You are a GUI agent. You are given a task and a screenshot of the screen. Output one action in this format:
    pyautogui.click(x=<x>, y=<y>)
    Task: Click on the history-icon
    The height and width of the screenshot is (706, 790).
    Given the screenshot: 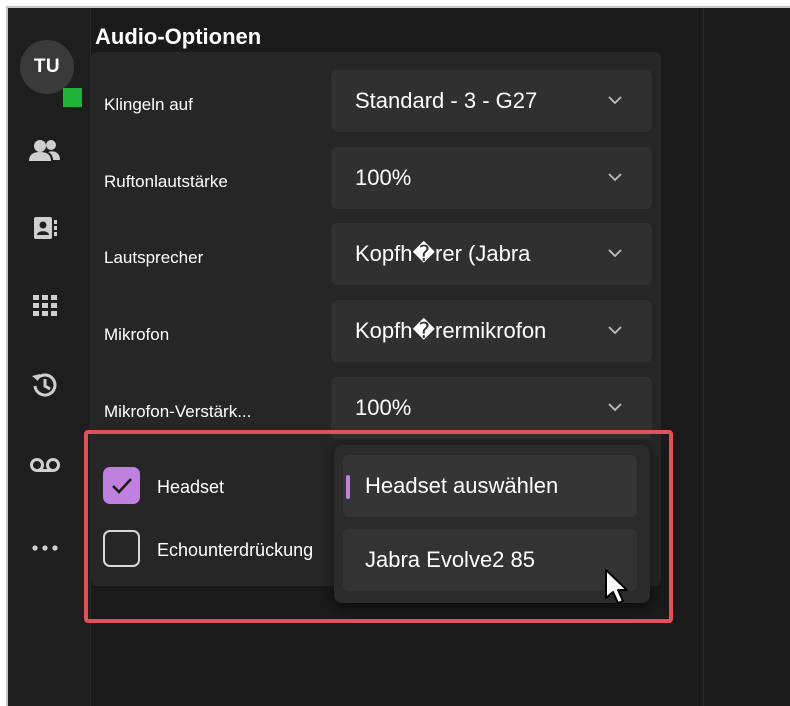 What is the action you would take?
    pyautogui.click(x=45, y=385)
    